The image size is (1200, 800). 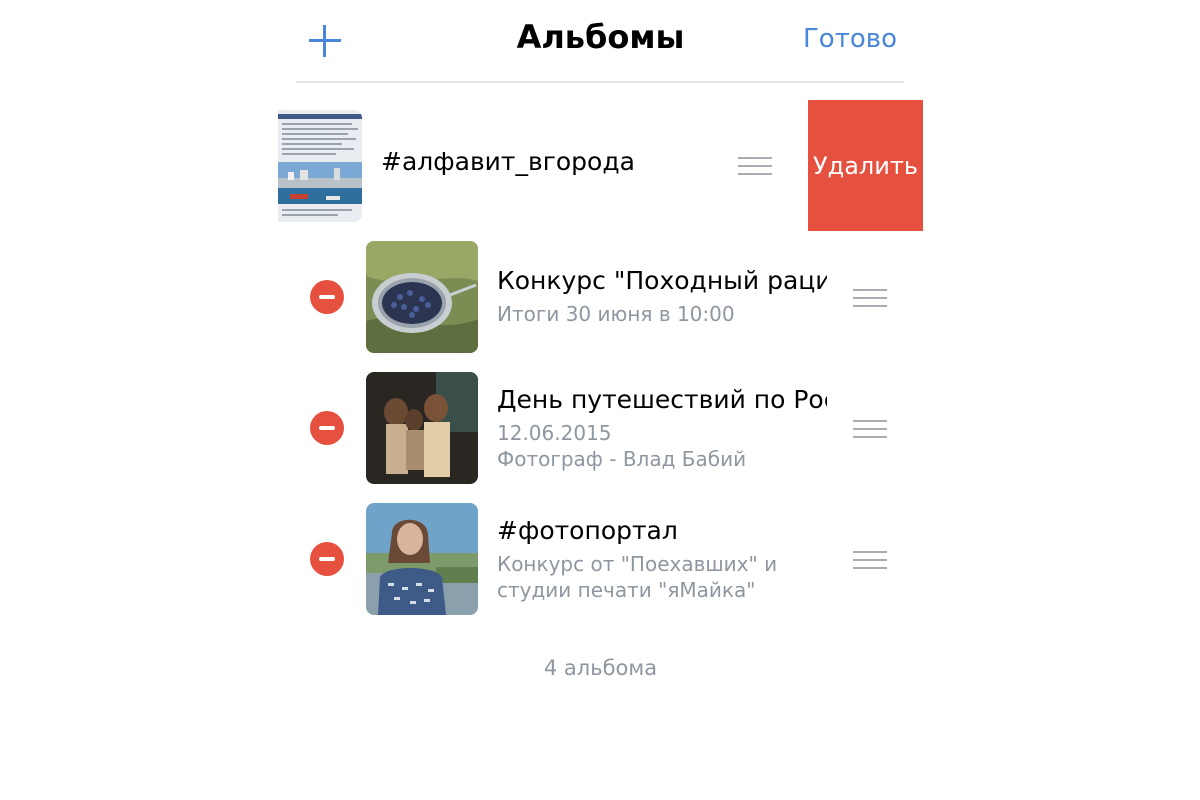 I want to click on album-count-label: 4 альбома, so click(x=600, y=668).